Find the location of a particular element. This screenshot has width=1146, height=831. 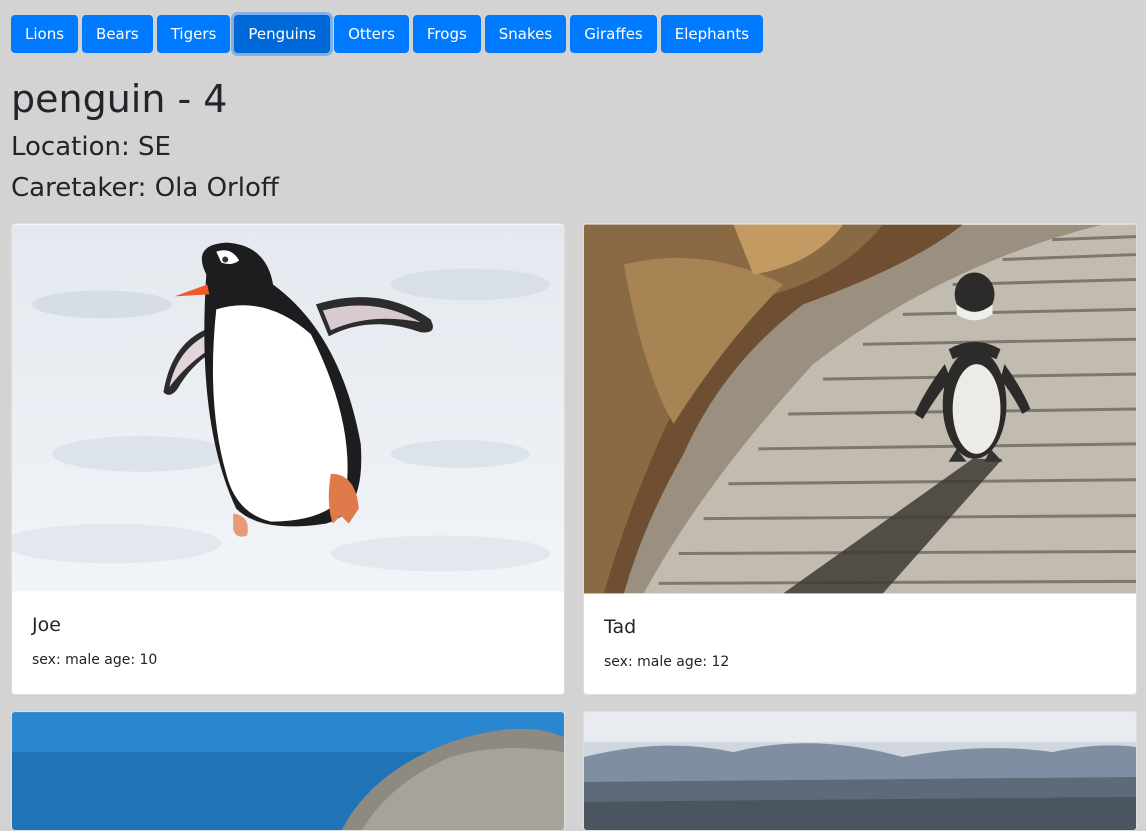

nav-button-lions: Lions is located at coordinates (45, 34).